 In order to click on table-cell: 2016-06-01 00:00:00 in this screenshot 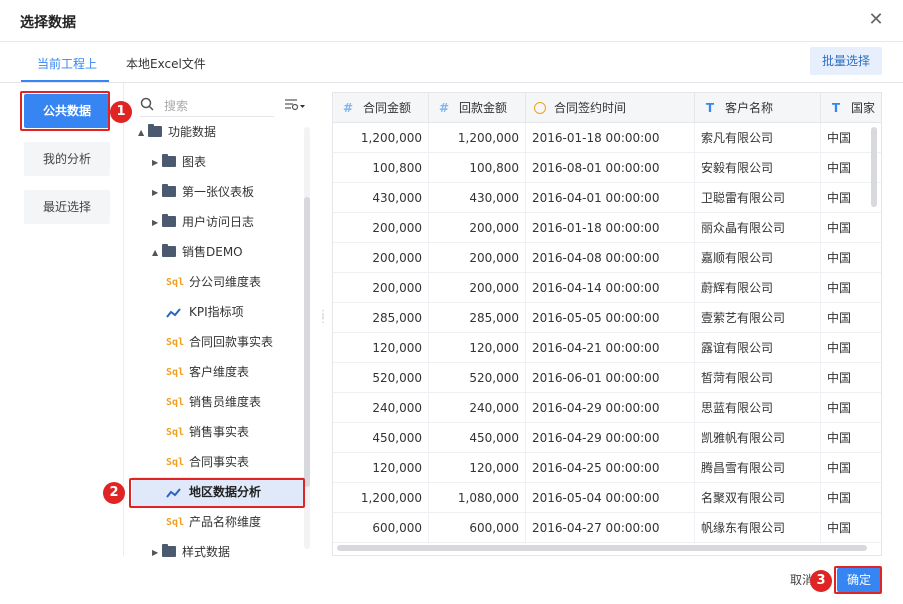, I will do `click(610, 378)`.